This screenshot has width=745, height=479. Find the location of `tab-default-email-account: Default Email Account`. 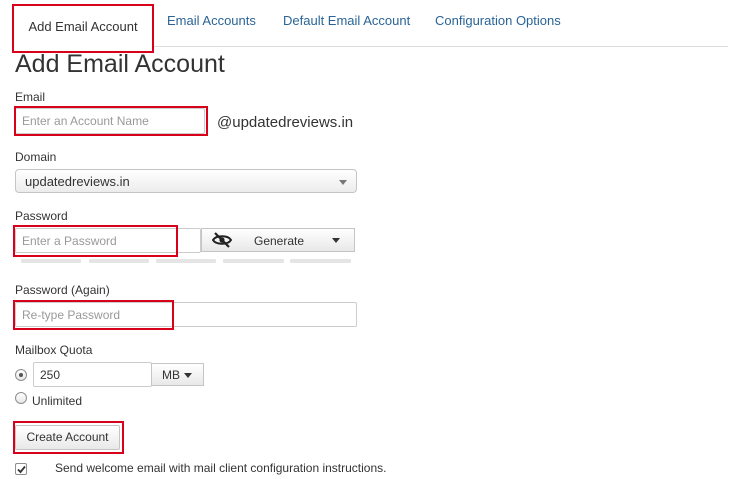

tab-default-email-account: Default Email Account is located at coordinates (346, 20).